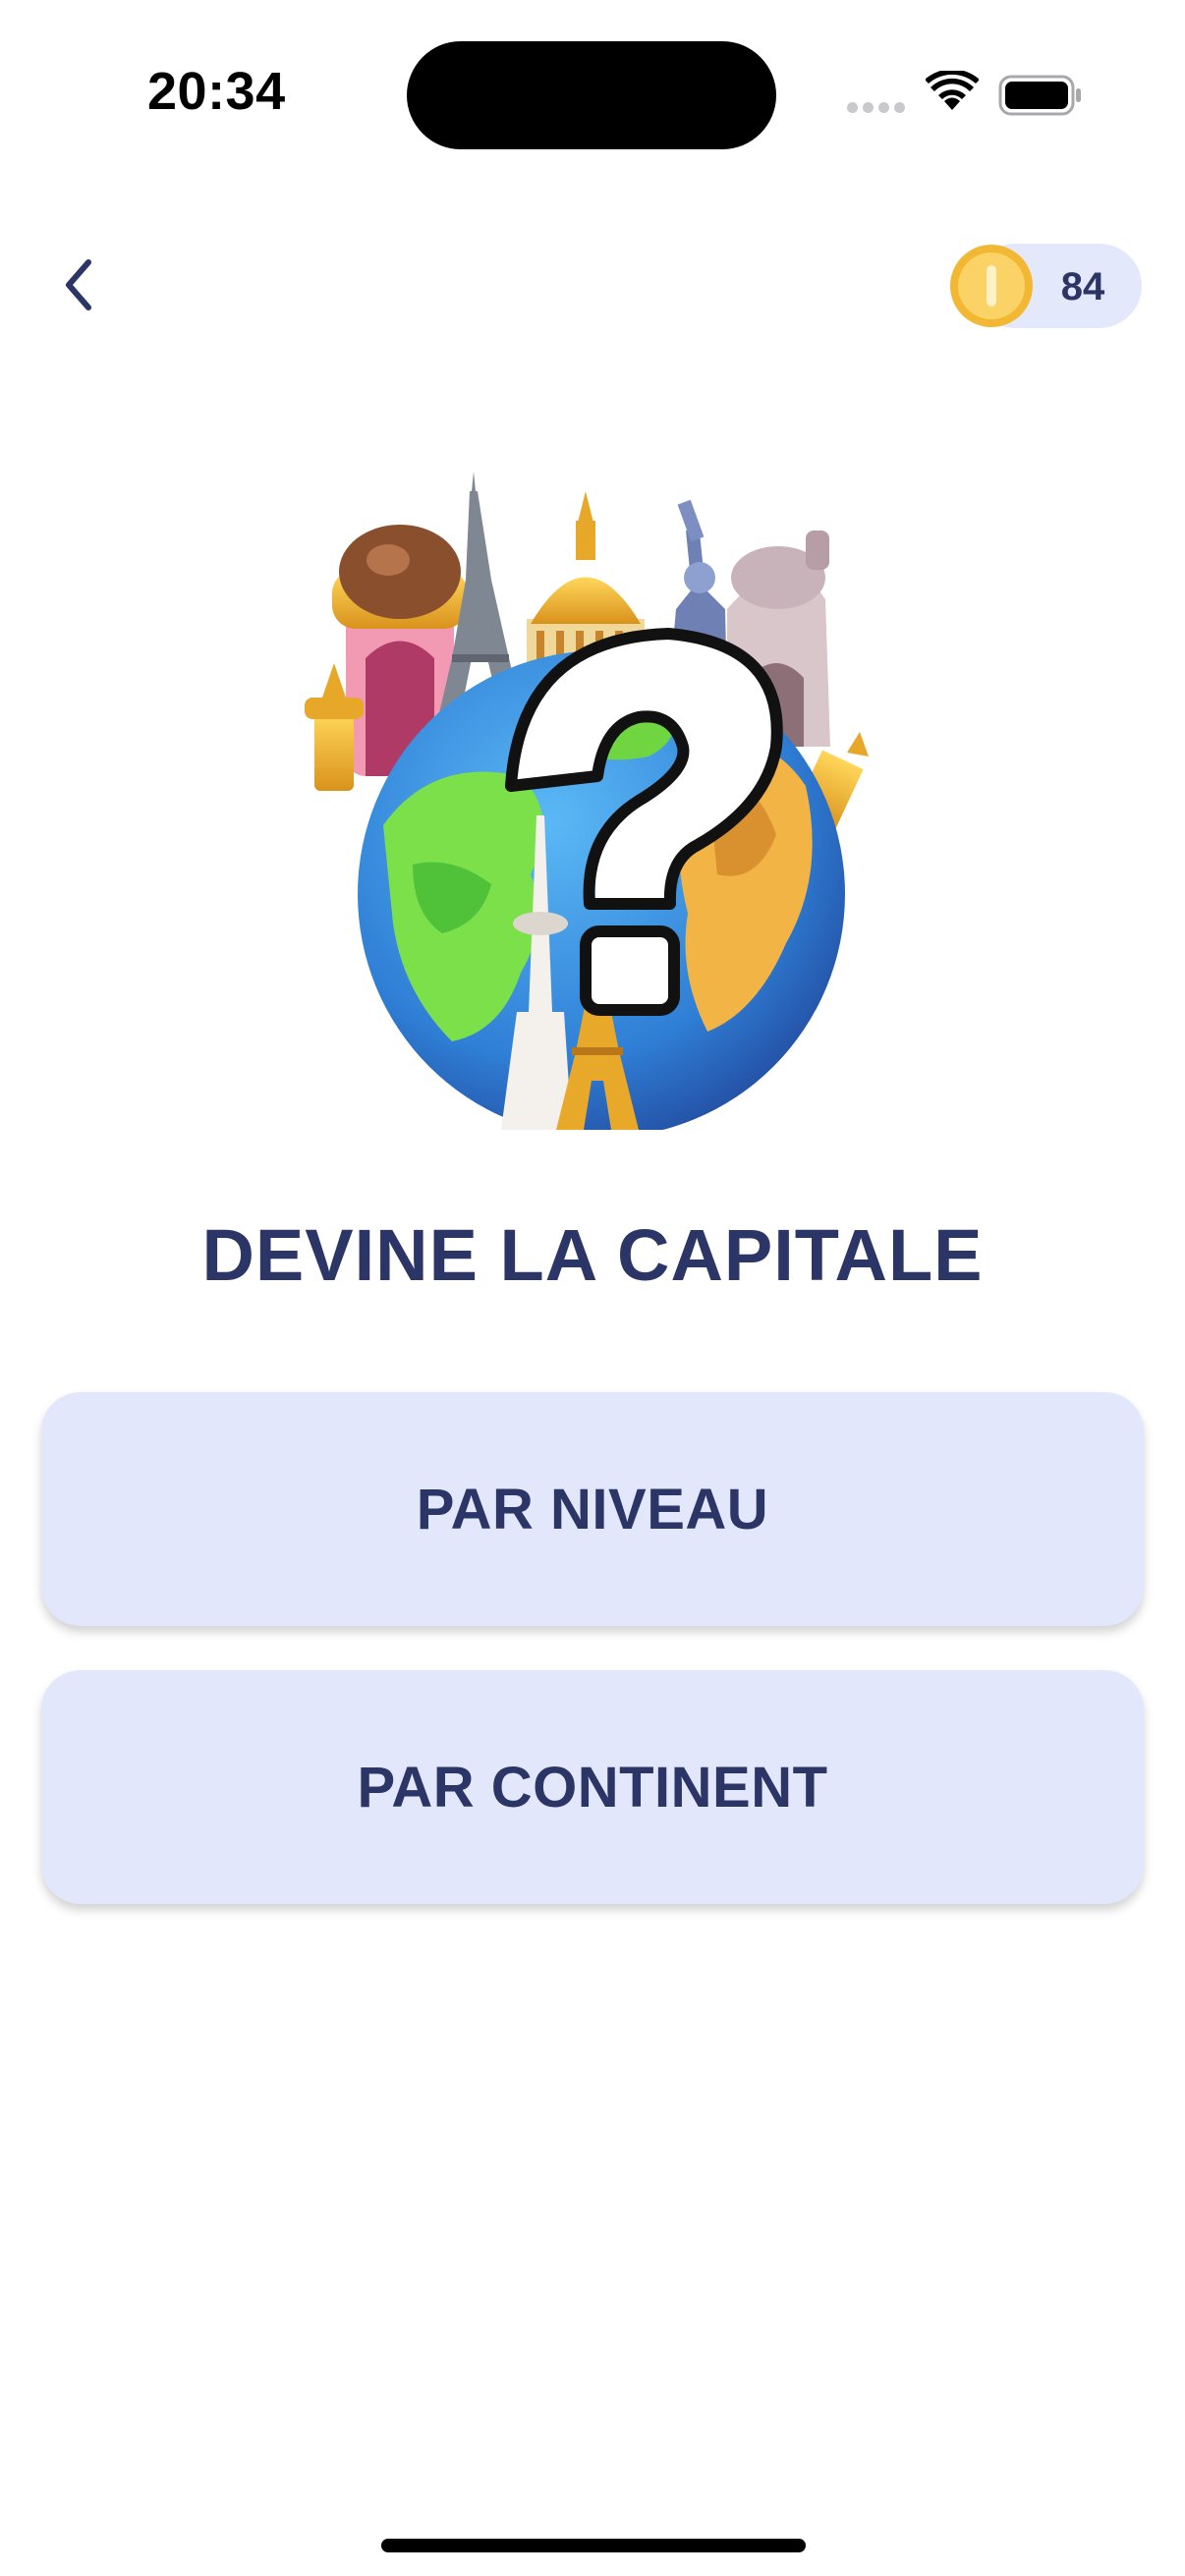  What do you see at coordinates (1083, 286) in the screenshot?
I see `coin-count: 84` at bounding box center [1083, 286].